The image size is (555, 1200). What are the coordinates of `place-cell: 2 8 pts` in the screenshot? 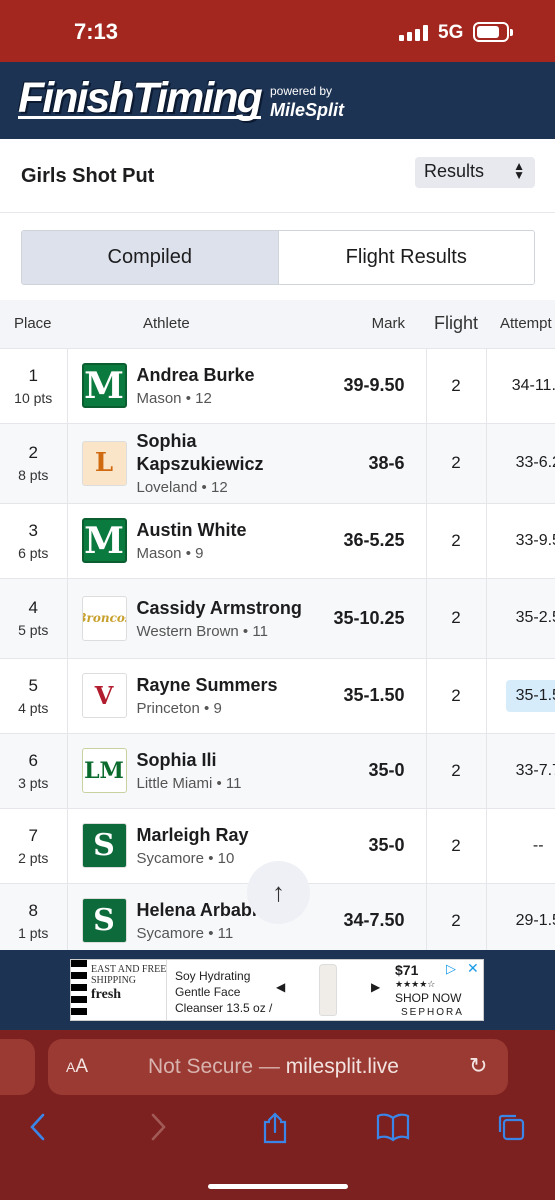 It's located at (34, 462).